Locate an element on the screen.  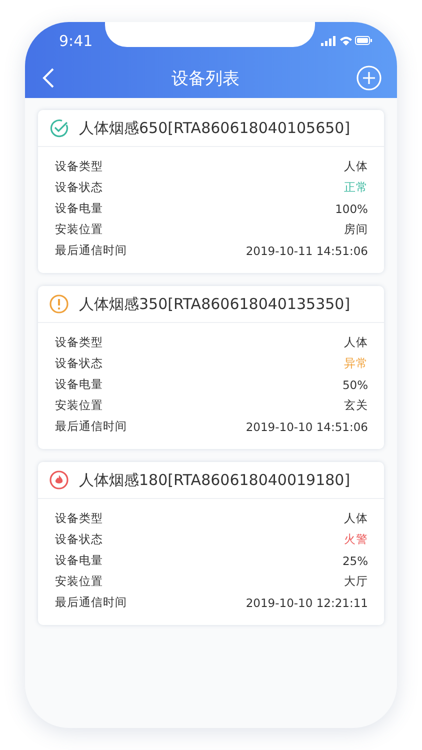
field-value: 玄关 is located at coordinates (356, 405).